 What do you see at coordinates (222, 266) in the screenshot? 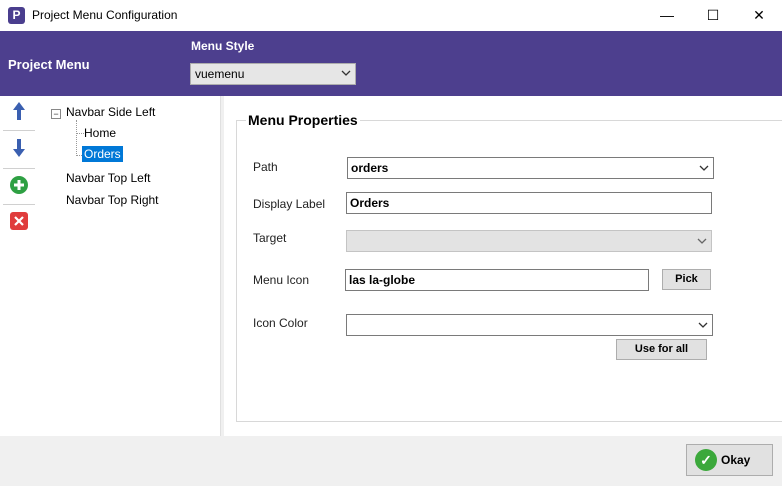
I see `panel-splitter` at bounding box center [222, 266].